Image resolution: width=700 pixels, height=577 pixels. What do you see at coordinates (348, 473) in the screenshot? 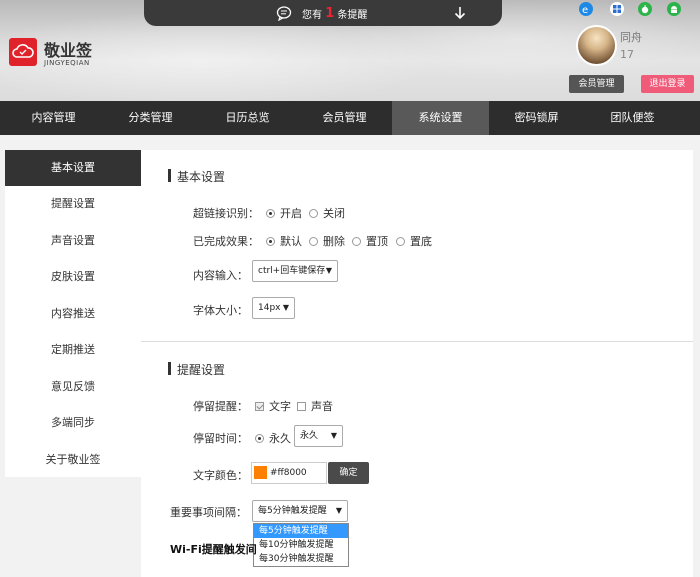
I see `color-confirm-button: 确定` at bounding box center [348, 473].